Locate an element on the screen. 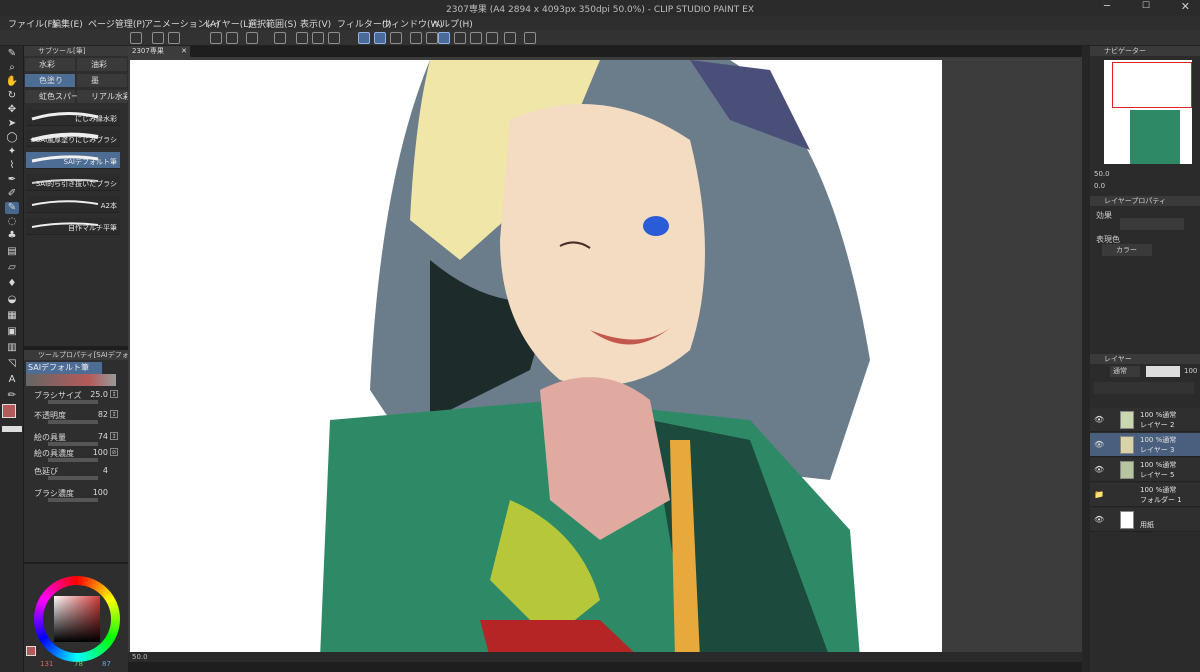 The image size is (1200, 672). menu-view: 表示(V) is located at coordinates (315, 23).